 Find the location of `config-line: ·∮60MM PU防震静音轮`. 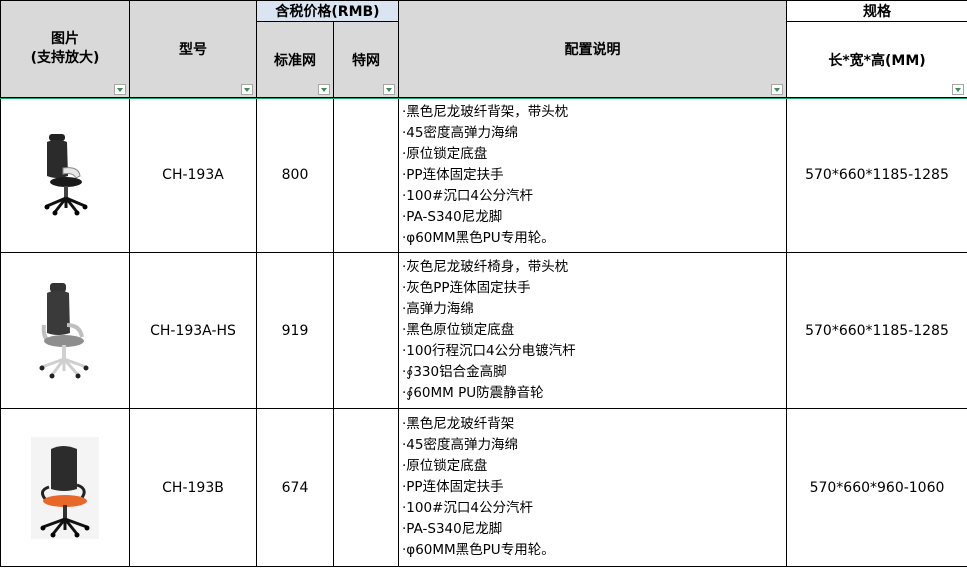

config-line: ·∮60MM PU防震静音轮 is located at coordinates (473, 393).